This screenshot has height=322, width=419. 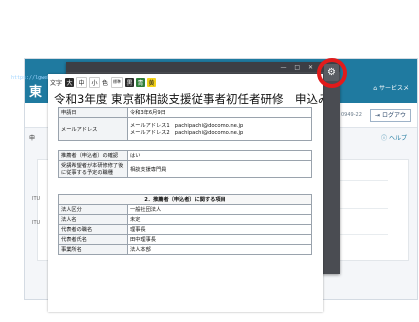 I want to click on service-menu-label: サービスメ, so click(x=393, y=88).